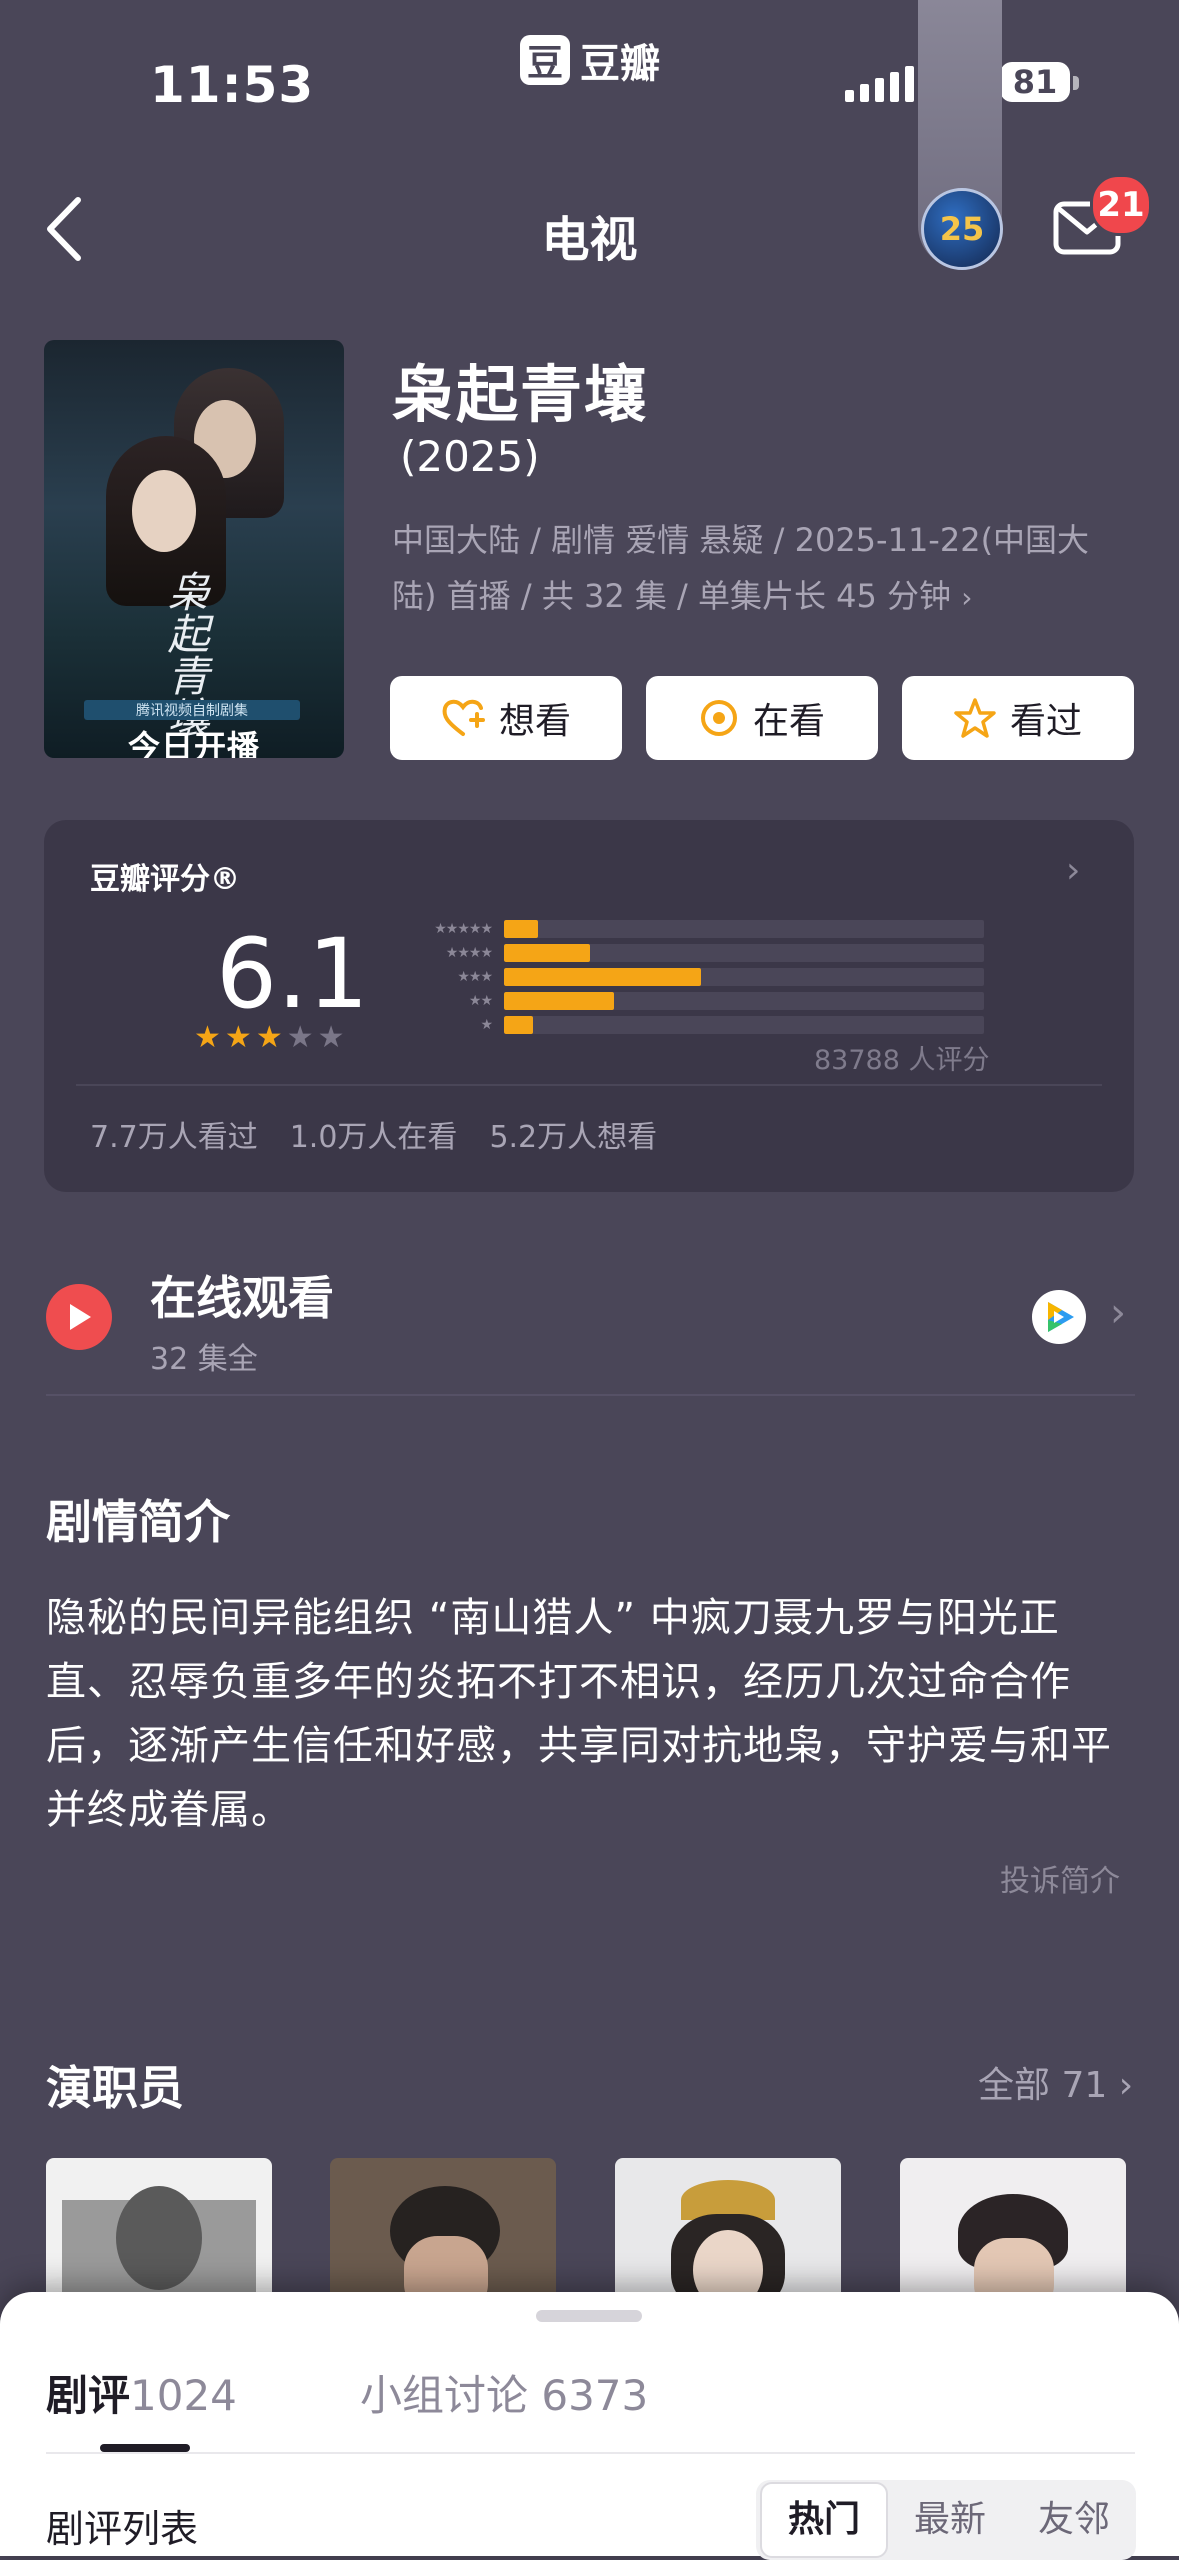  I want to click on star-level-icon: ★★★★, so click(469, 953).